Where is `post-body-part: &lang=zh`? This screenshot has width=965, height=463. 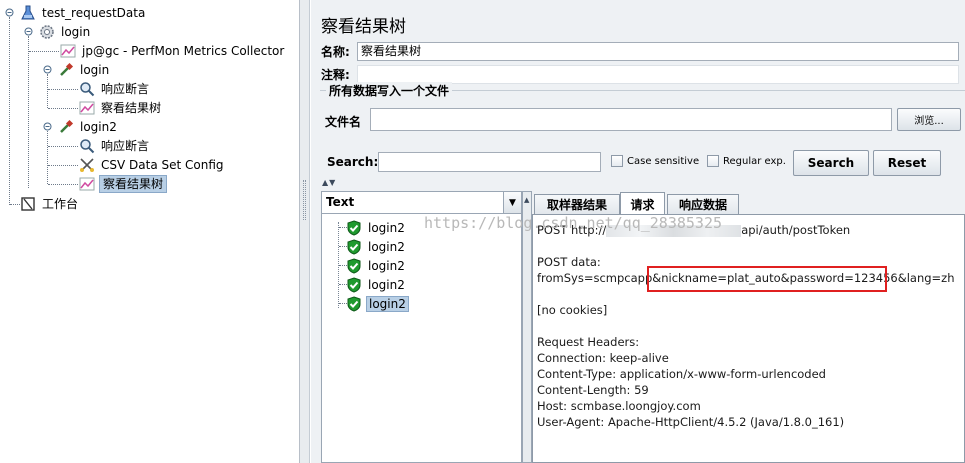 post-body-part: &lang=zh is located at coordinates (926, 278).